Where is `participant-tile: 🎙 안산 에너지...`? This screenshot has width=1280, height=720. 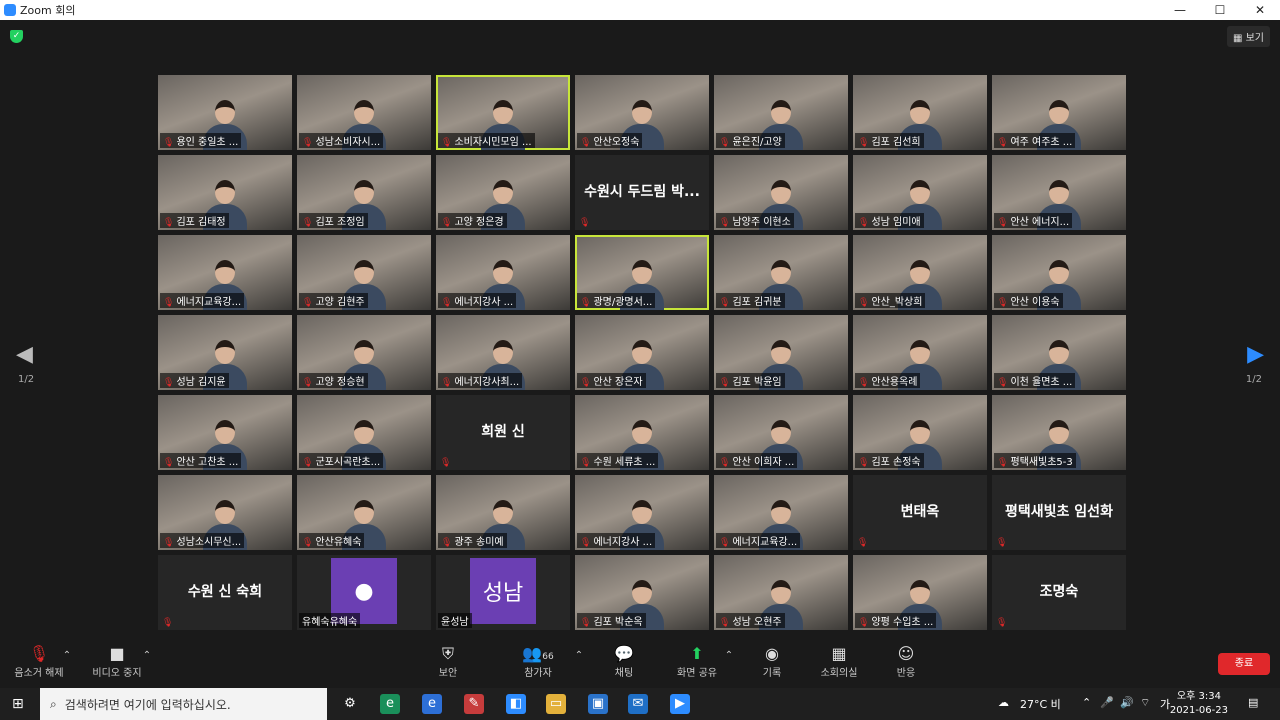
participant-tile: 🎙 안산 에너지... is located at coordinates (1059, 192).